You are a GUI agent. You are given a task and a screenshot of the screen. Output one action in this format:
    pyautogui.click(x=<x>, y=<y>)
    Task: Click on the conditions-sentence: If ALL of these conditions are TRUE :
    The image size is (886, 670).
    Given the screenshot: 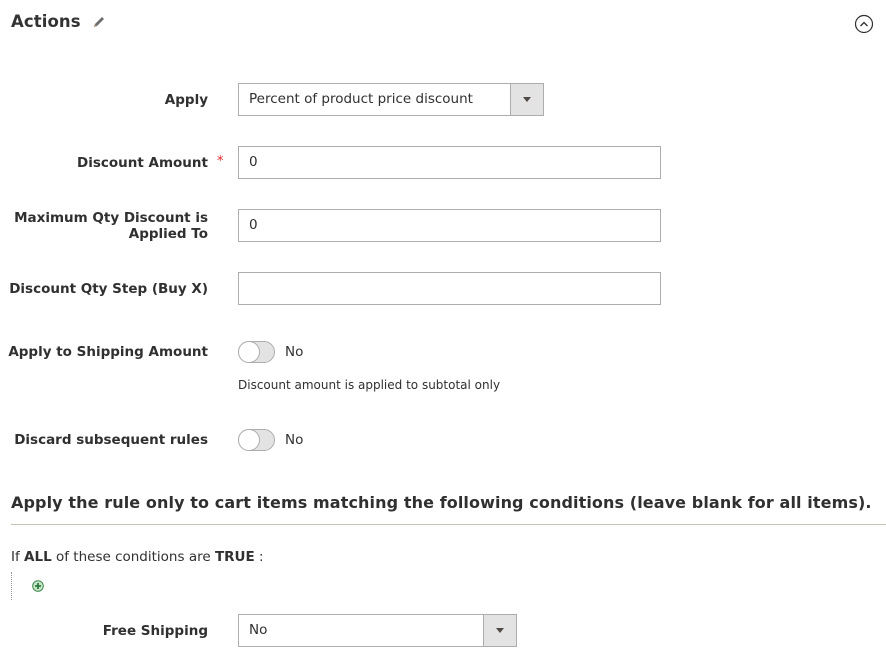 What is the action you would take?
    pyautogui.click(x=137, y=557)
    